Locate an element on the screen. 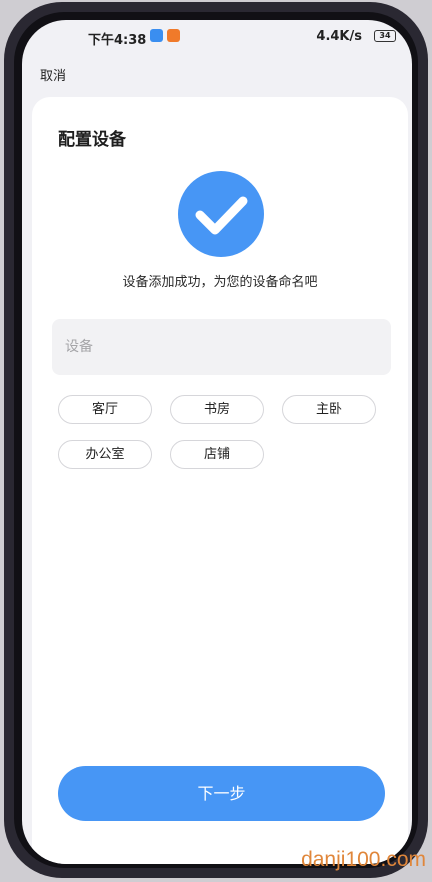 This screenshot has height=882, width=432. network-speed: 4.4K/s is located at coordinates (339, 36).